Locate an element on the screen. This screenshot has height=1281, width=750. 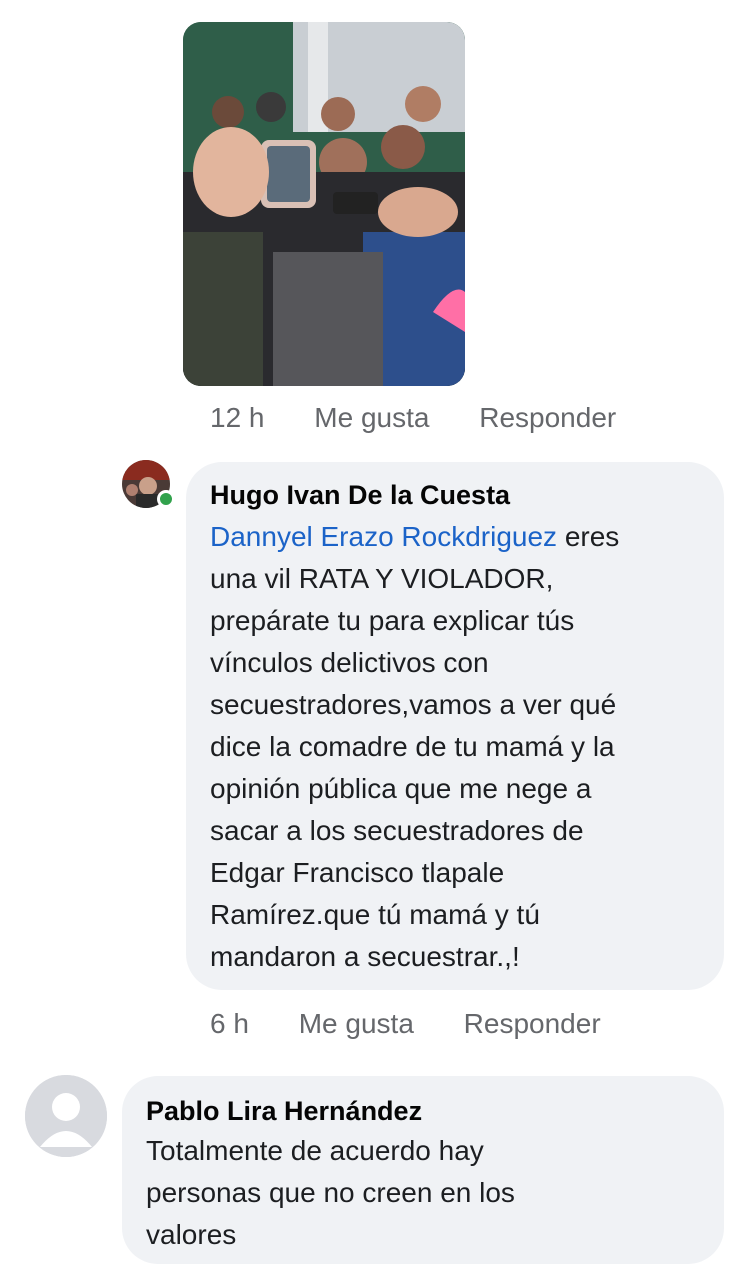
comment2-time: 6 h is located at coordinates (229, 1023).